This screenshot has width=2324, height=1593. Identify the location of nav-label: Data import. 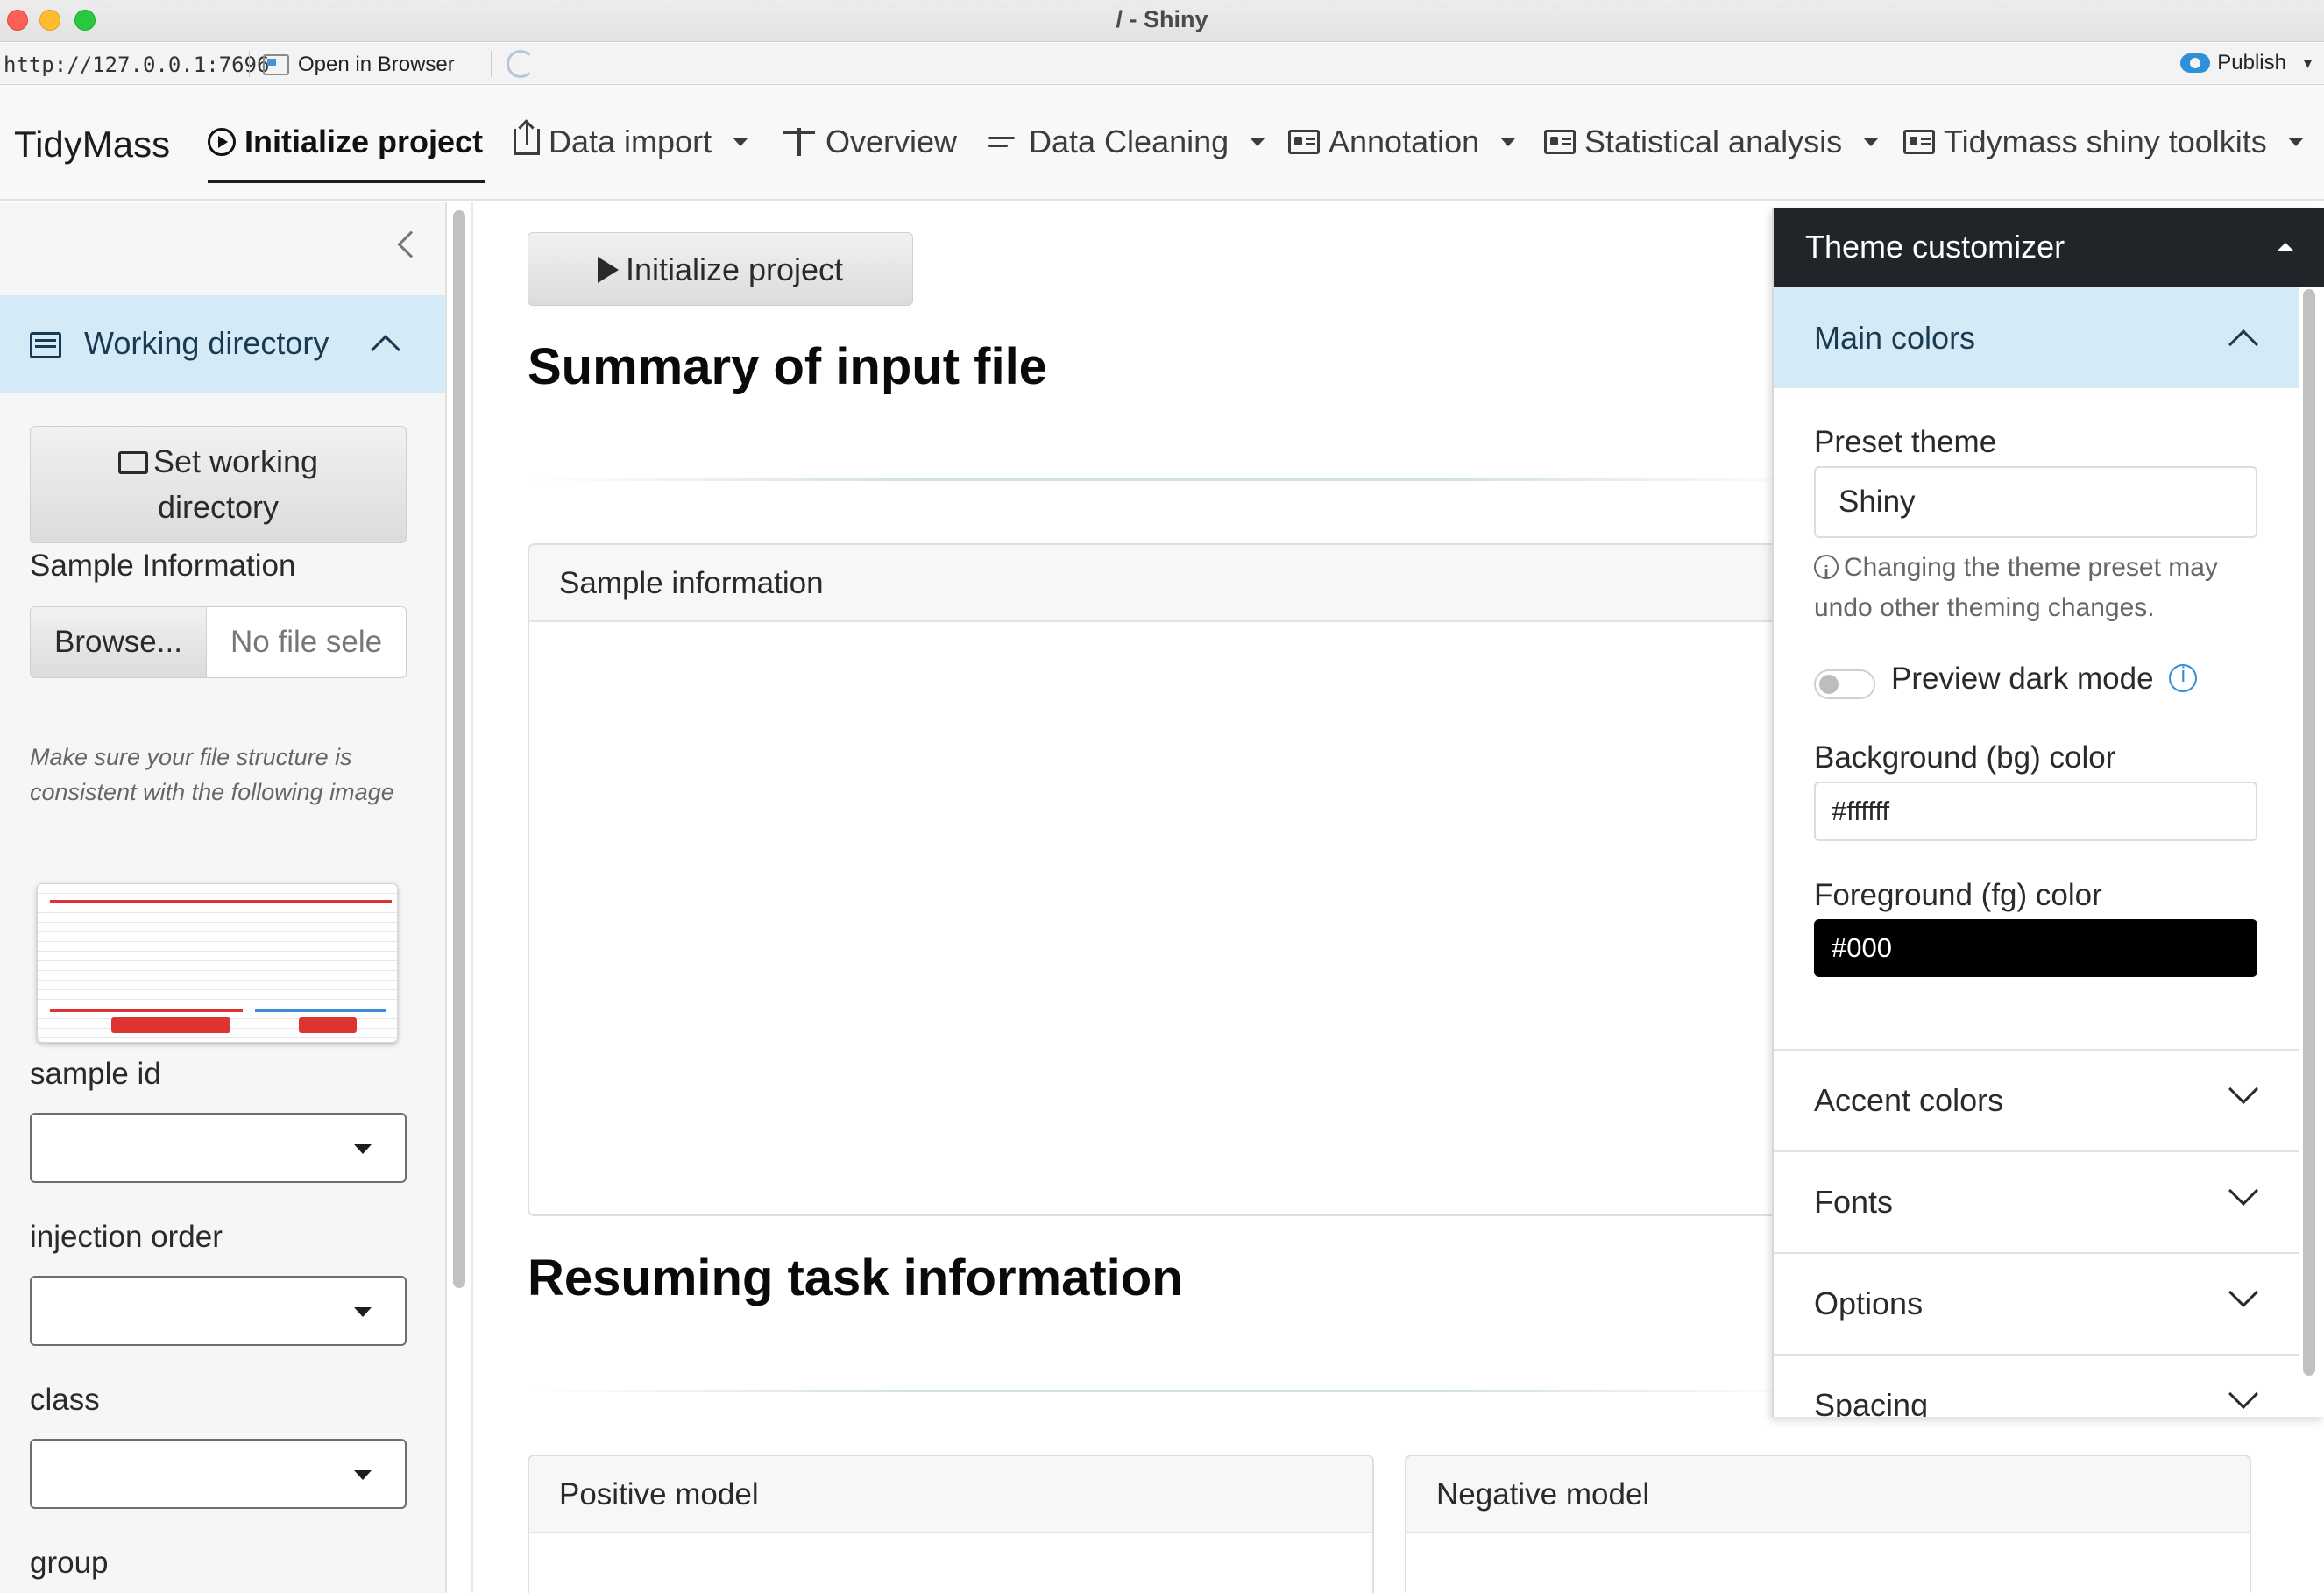
(630, 141).